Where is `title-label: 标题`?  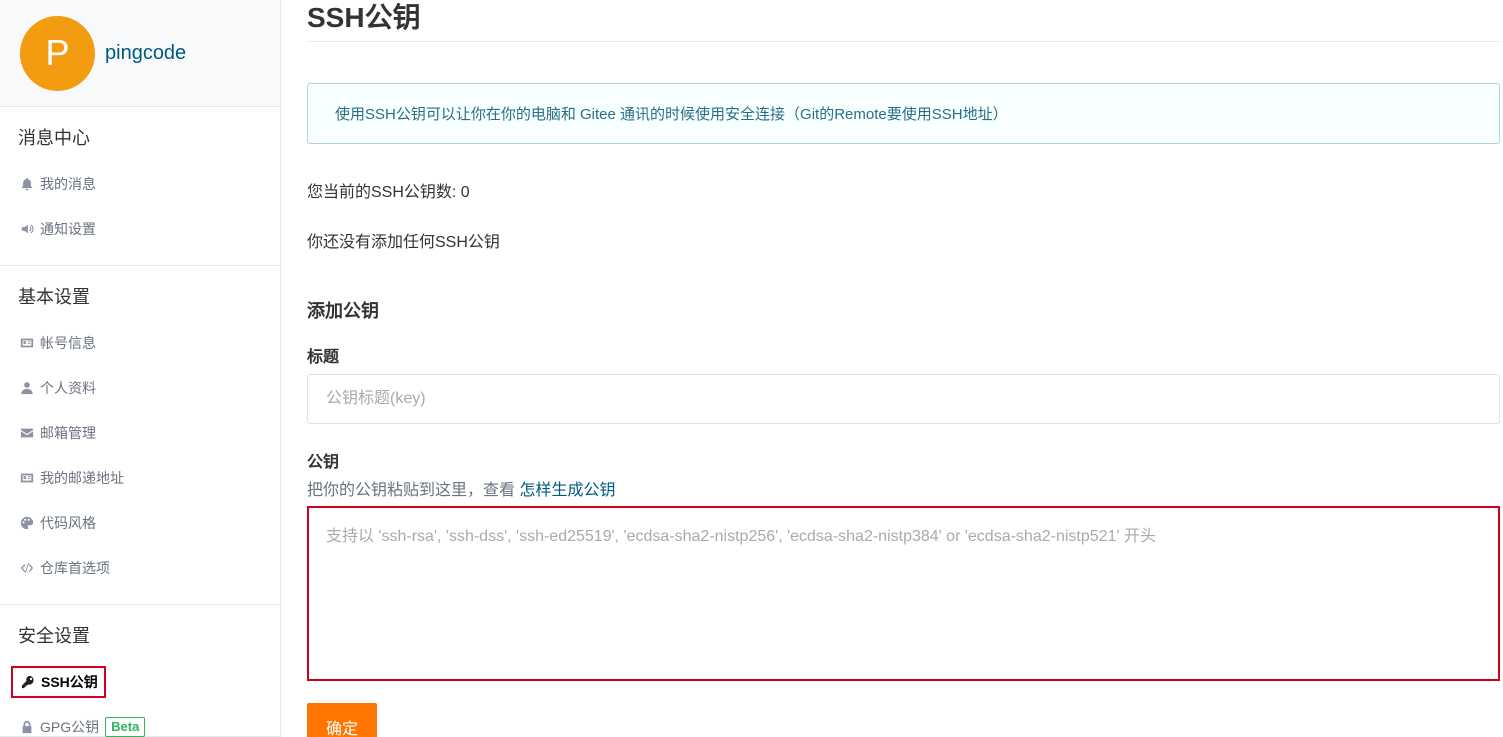 title-label: 标题 is located at coordinates (323, 357).